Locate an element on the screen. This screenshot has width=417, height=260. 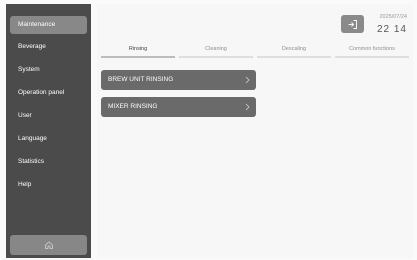
sidebar-item-label: Statistics is located at coordinates (31, 161).